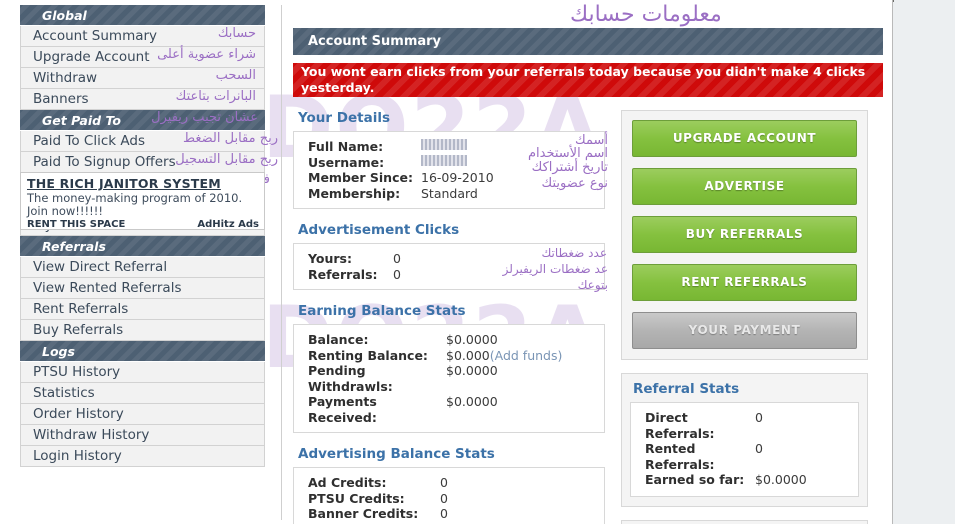 Image resolution: width=955 pixels, height=524 pixels. What do you see at coordinates (142, 99) in the screenshot?
I see `sidebar-item-banners: Banners` at bounding box center [142, 99].